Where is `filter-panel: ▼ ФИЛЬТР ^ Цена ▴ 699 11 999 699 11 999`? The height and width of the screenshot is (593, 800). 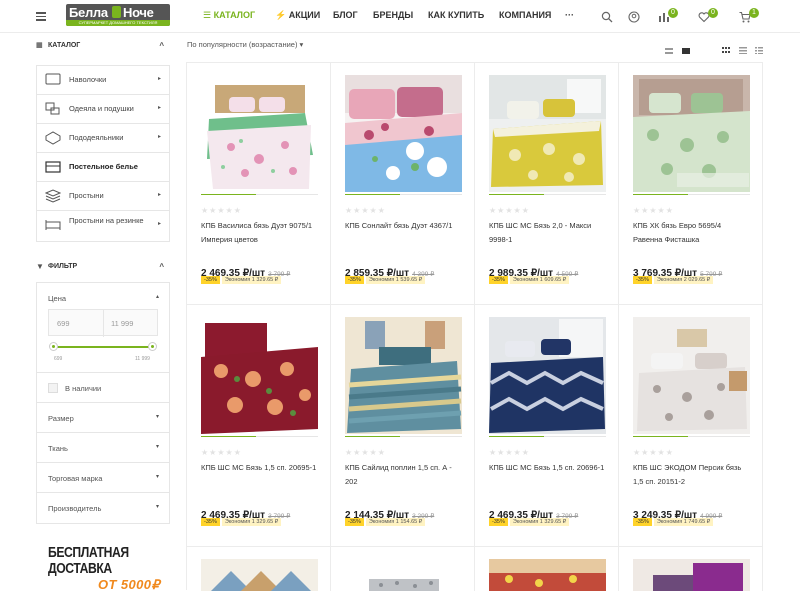 filter-panel: ▼ ФИЛЬТР ^ Цена ▴ 699 11 999 699 11 999 is located at coordinates (103, 390).